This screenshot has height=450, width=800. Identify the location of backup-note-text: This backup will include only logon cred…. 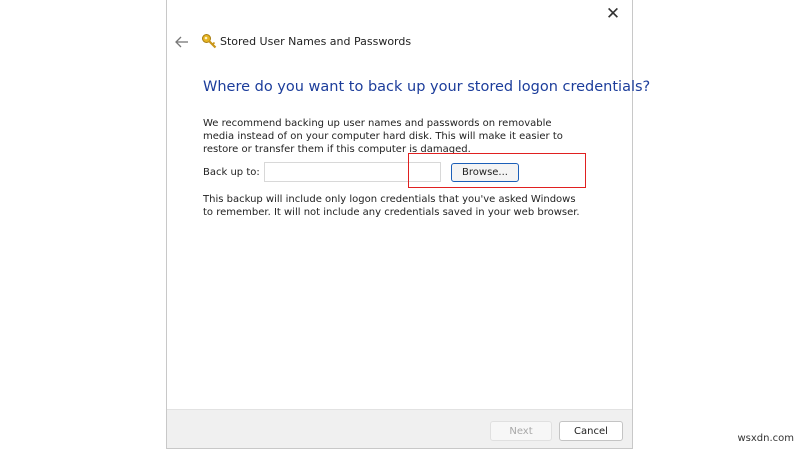
(391, 206).